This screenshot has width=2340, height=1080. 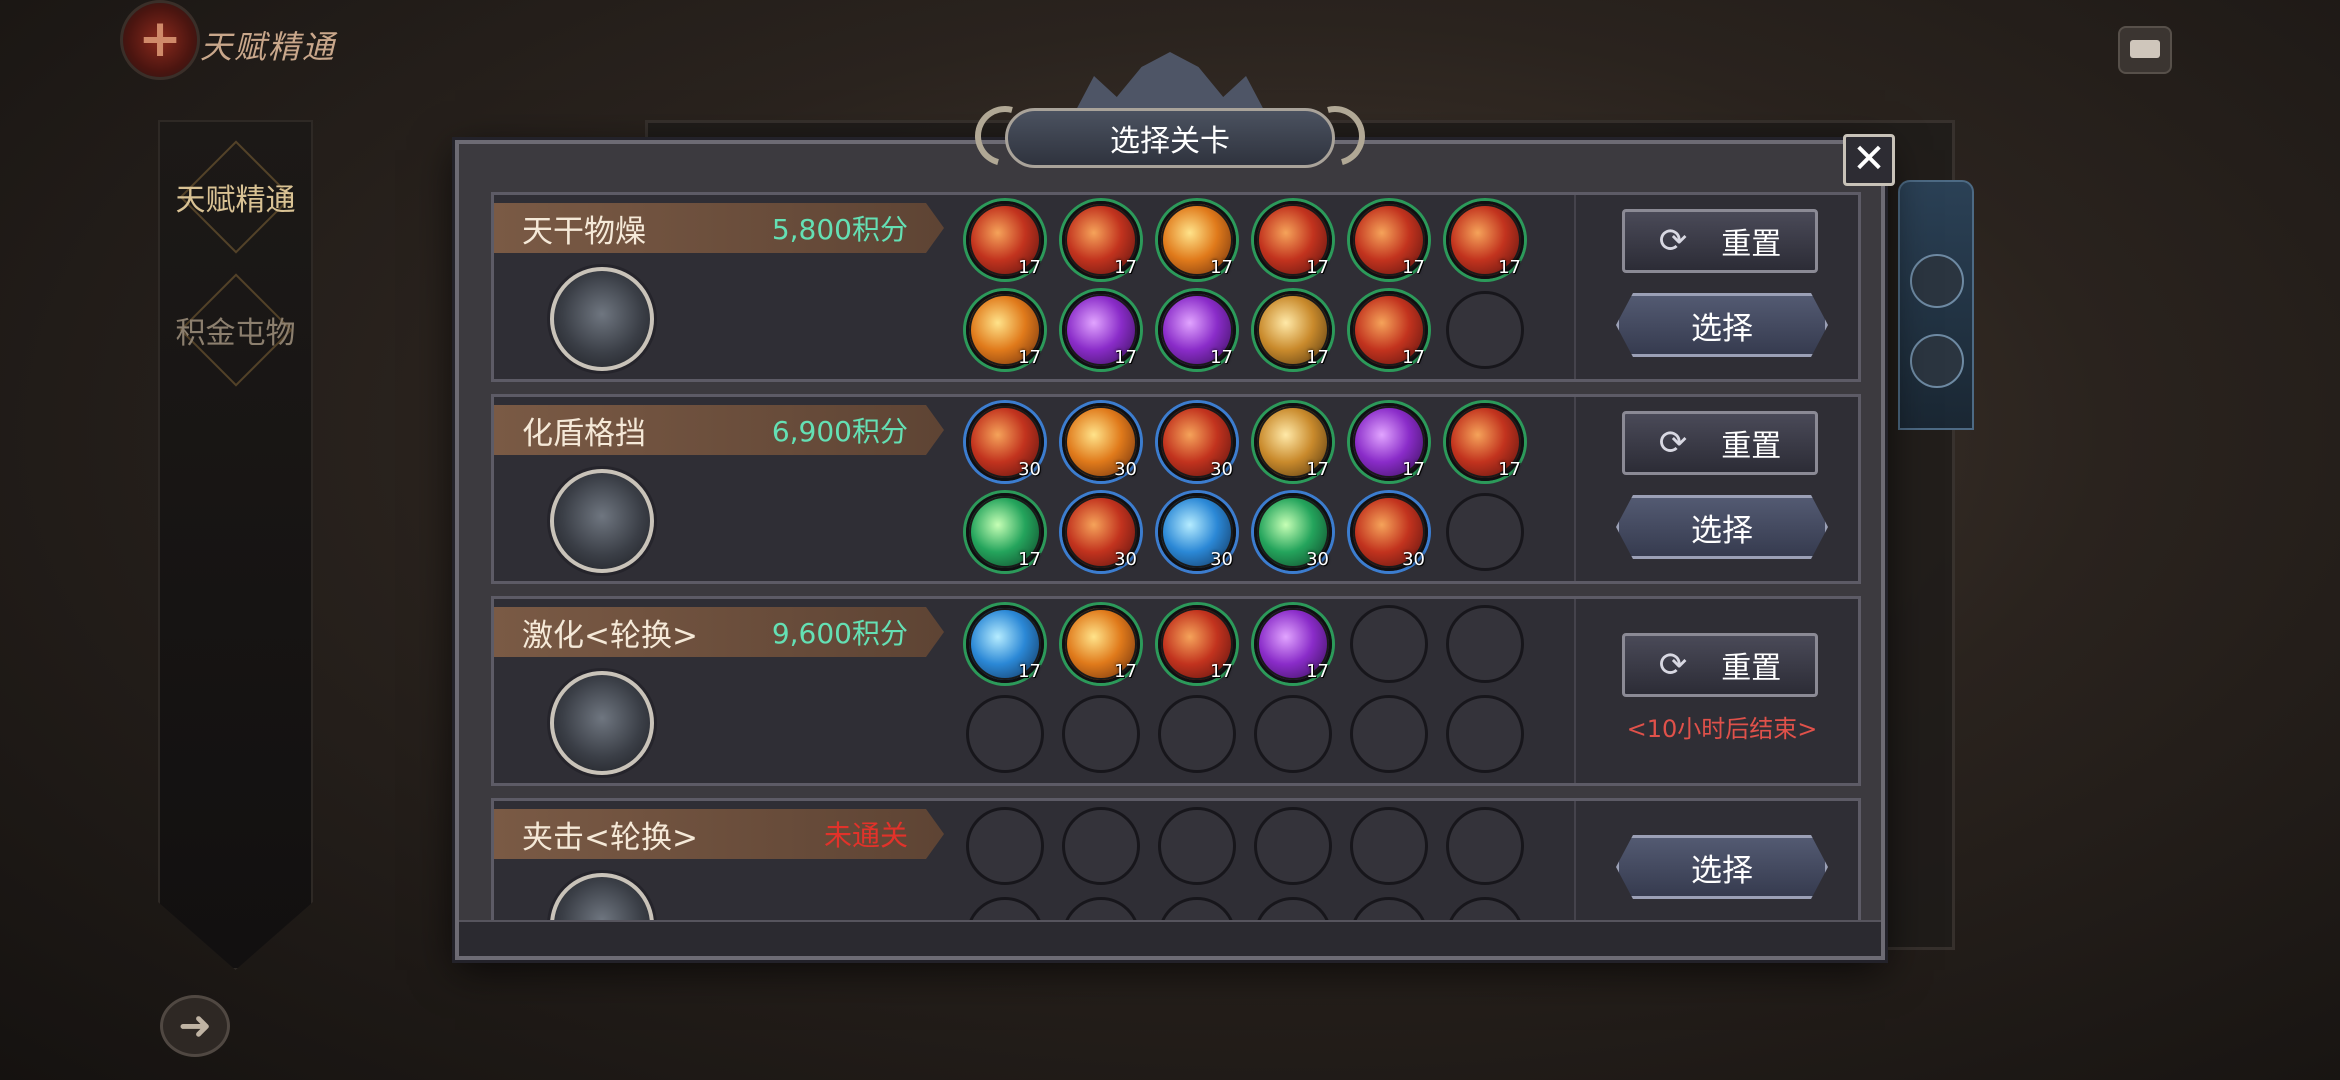 I want to click on sidebar-tab-talent-mastery: 天赋精通, so click(x=235, y=197).